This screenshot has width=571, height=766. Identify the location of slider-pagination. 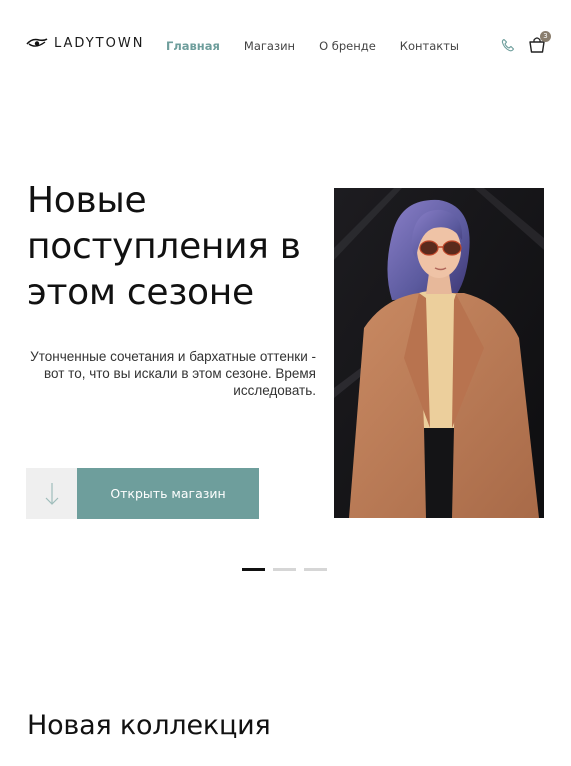
(284, 569).